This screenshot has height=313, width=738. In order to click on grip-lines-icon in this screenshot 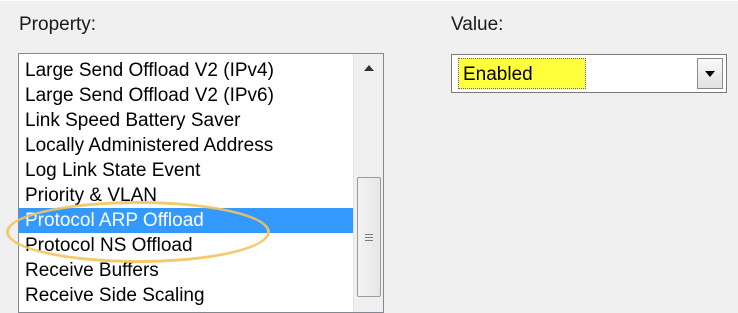, I will do `click(369, 237)`.